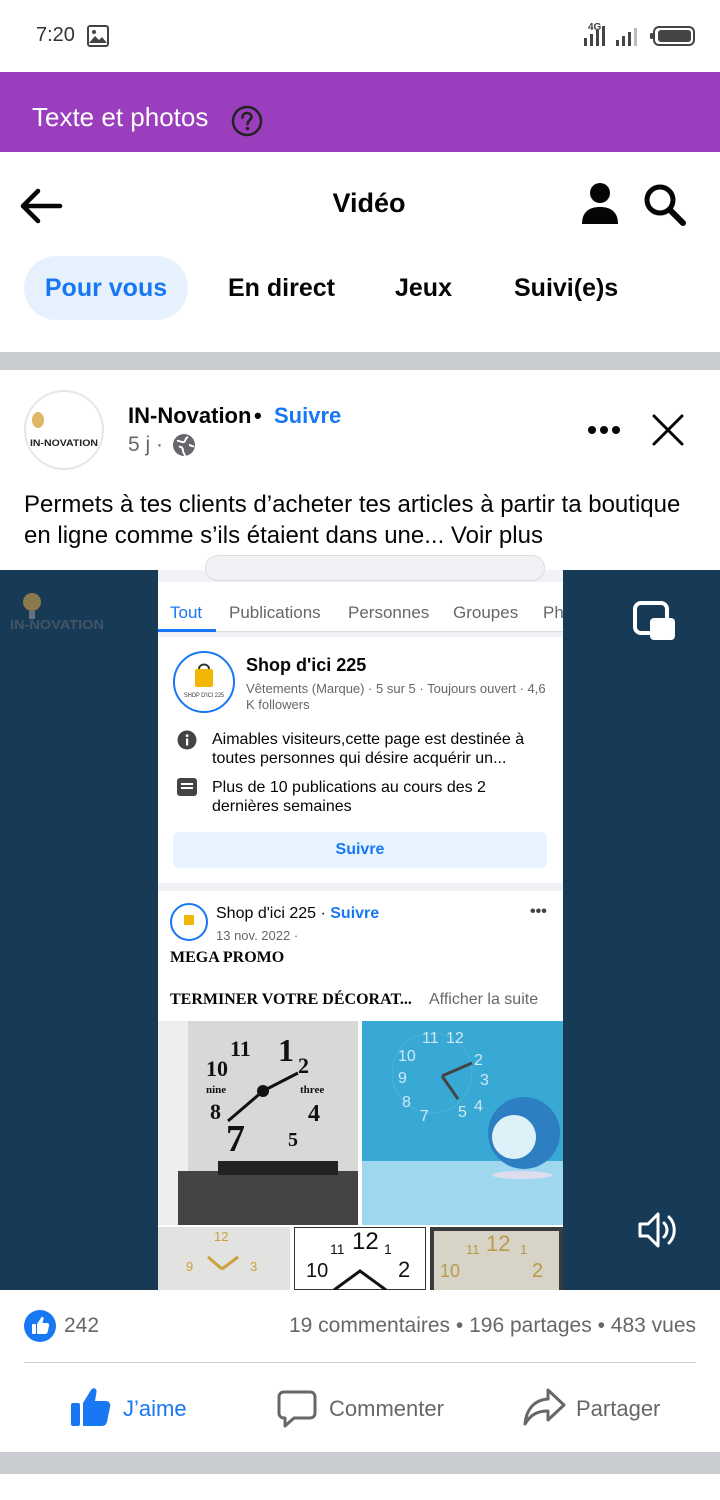  Describe the element at coordinates (355, 913) in the screenshot. I see `inner-post-follow: Suivre` at that location.